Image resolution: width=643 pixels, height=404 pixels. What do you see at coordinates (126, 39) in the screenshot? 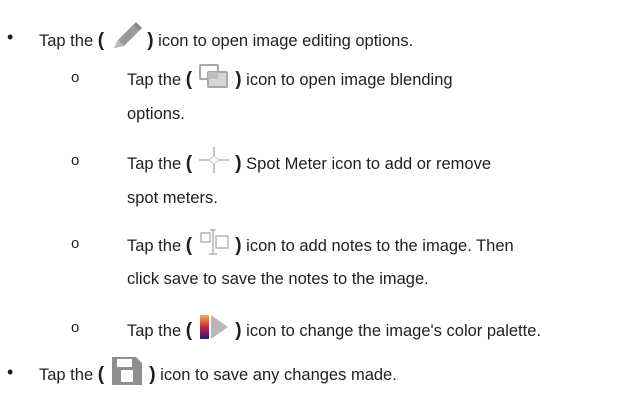
I see `pencil-edit-icon` at bounding box center [126, 39].